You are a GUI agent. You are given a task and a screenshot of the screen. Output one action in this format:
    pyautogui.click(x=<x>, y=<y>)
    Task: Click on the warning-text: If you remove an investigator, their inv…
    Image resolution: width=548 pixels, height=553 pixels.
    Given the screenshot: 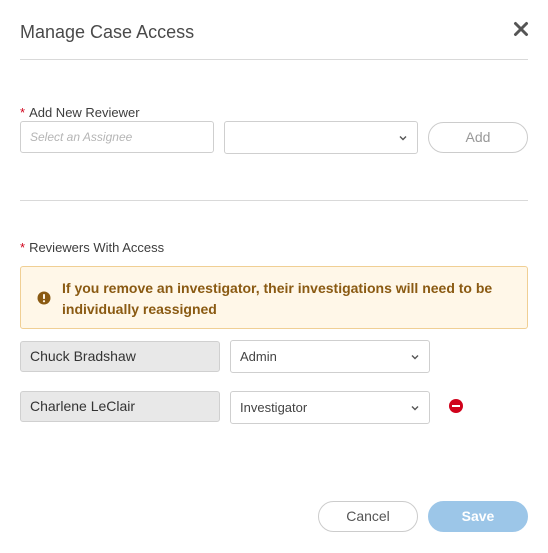 What is the action you would take?
    pyautogui.click(x=277, y=298)
    